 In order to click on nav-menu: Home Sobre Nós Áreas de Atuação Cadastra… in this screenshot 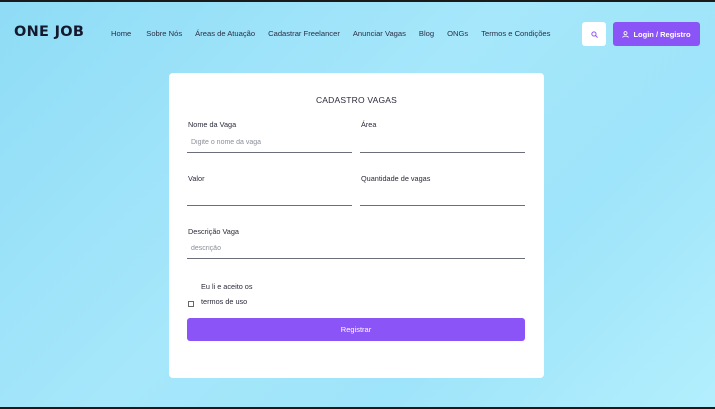, I will do `click(330, 33)`.